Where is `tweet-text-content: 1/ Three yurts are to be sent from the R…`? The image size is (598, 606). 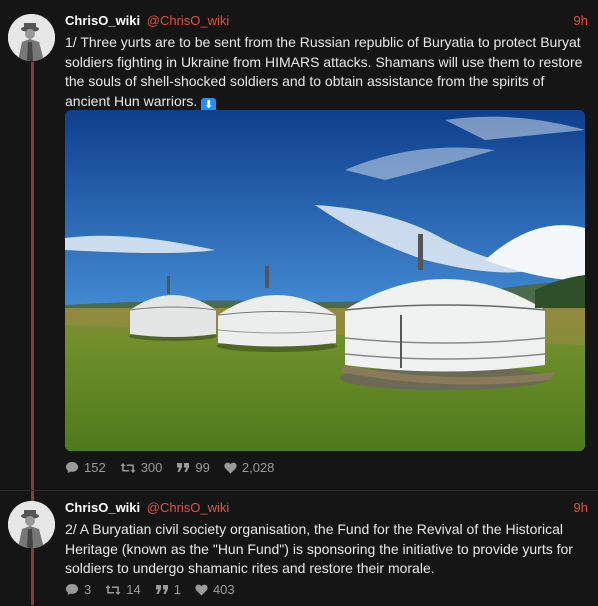 tweet-text-content: 1/ Three yurts are to be sent from the R… is located at coordinates (324, 71).